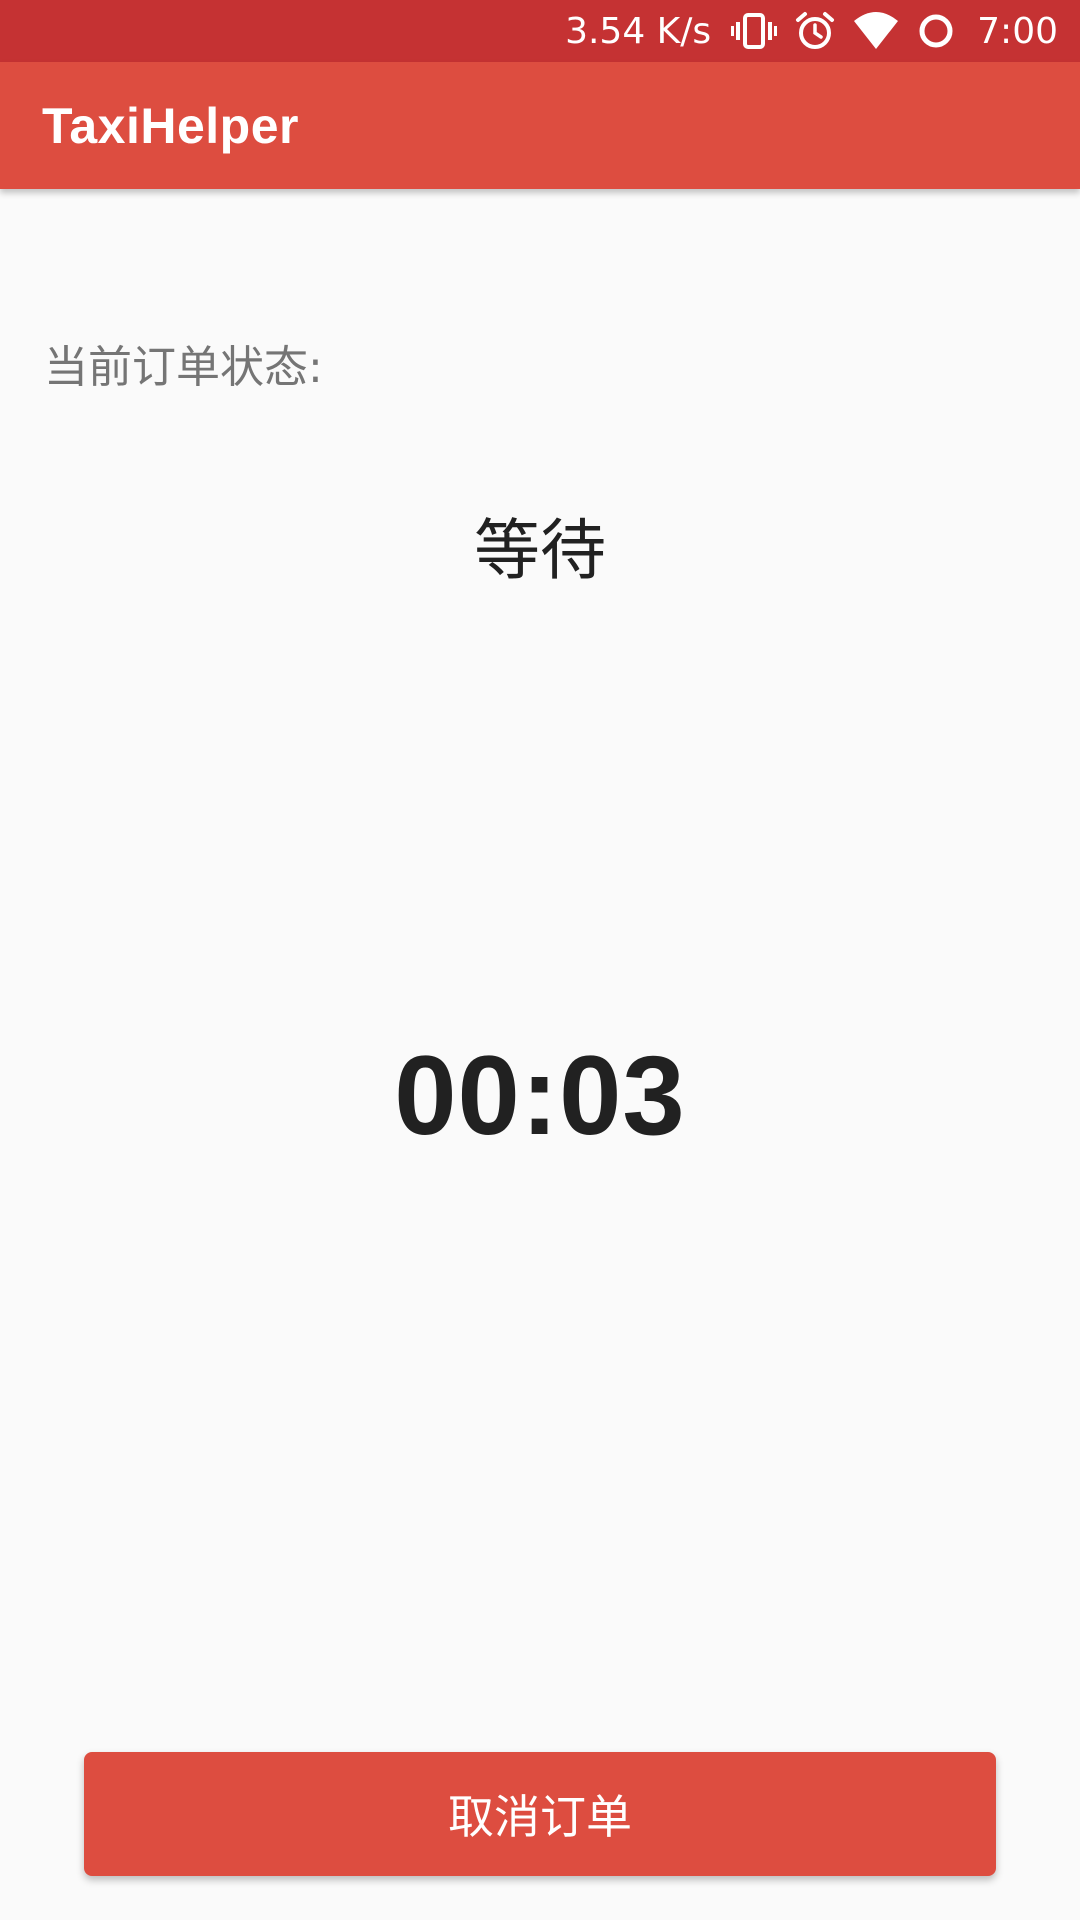 This screenshot has width=1080, height=1920. I want to click on alarm-icon, so click(815, 31).